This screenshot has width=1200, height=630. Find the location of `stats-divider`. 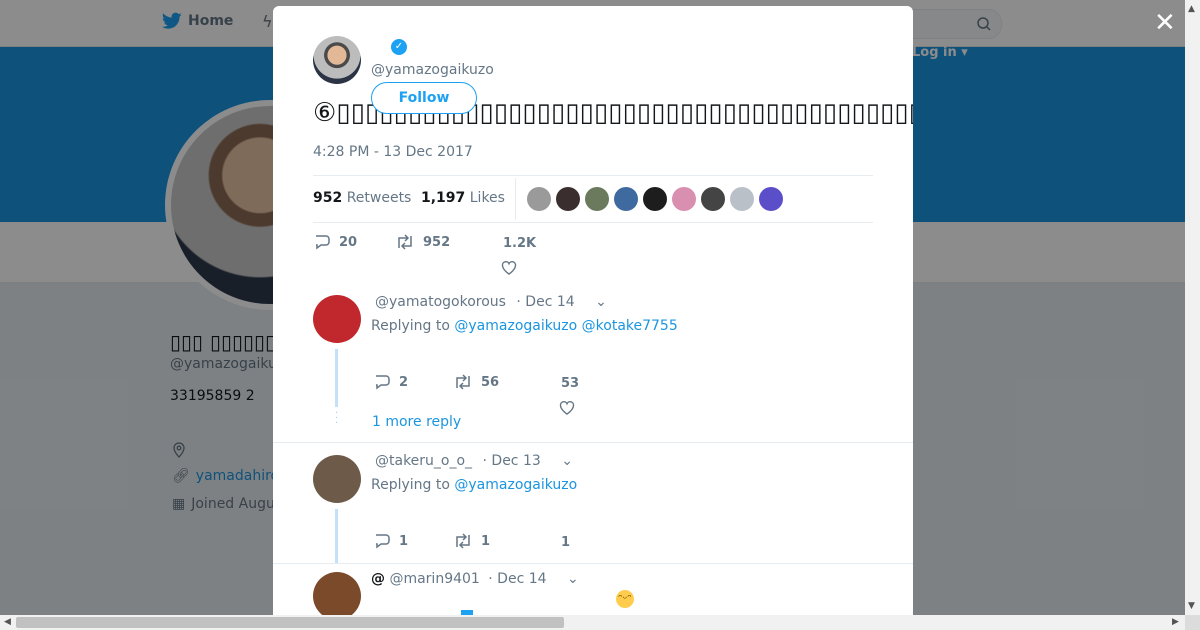

stats-divider is located at coordinates (515, 199).